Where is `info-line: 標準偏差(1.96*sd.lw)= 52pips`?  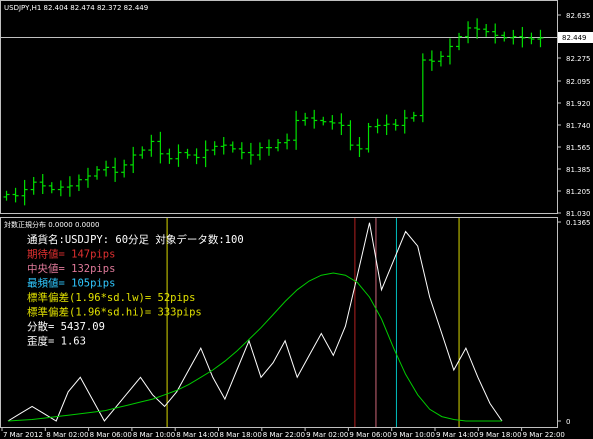 info-line: 標準偏差(1.96*sd.lw)= 52pips is located at coordinates (111, 297).